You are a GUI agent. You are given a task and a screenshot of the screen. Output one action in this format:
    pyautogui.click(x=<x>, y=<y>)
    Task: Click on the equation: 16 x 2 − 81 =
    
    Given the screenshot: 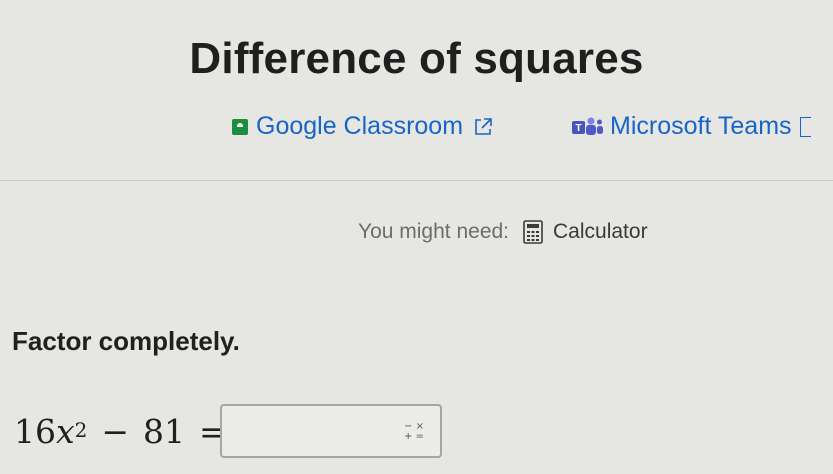 What is the action you would take?
    pyautogui.click(x=120, y=431)
    